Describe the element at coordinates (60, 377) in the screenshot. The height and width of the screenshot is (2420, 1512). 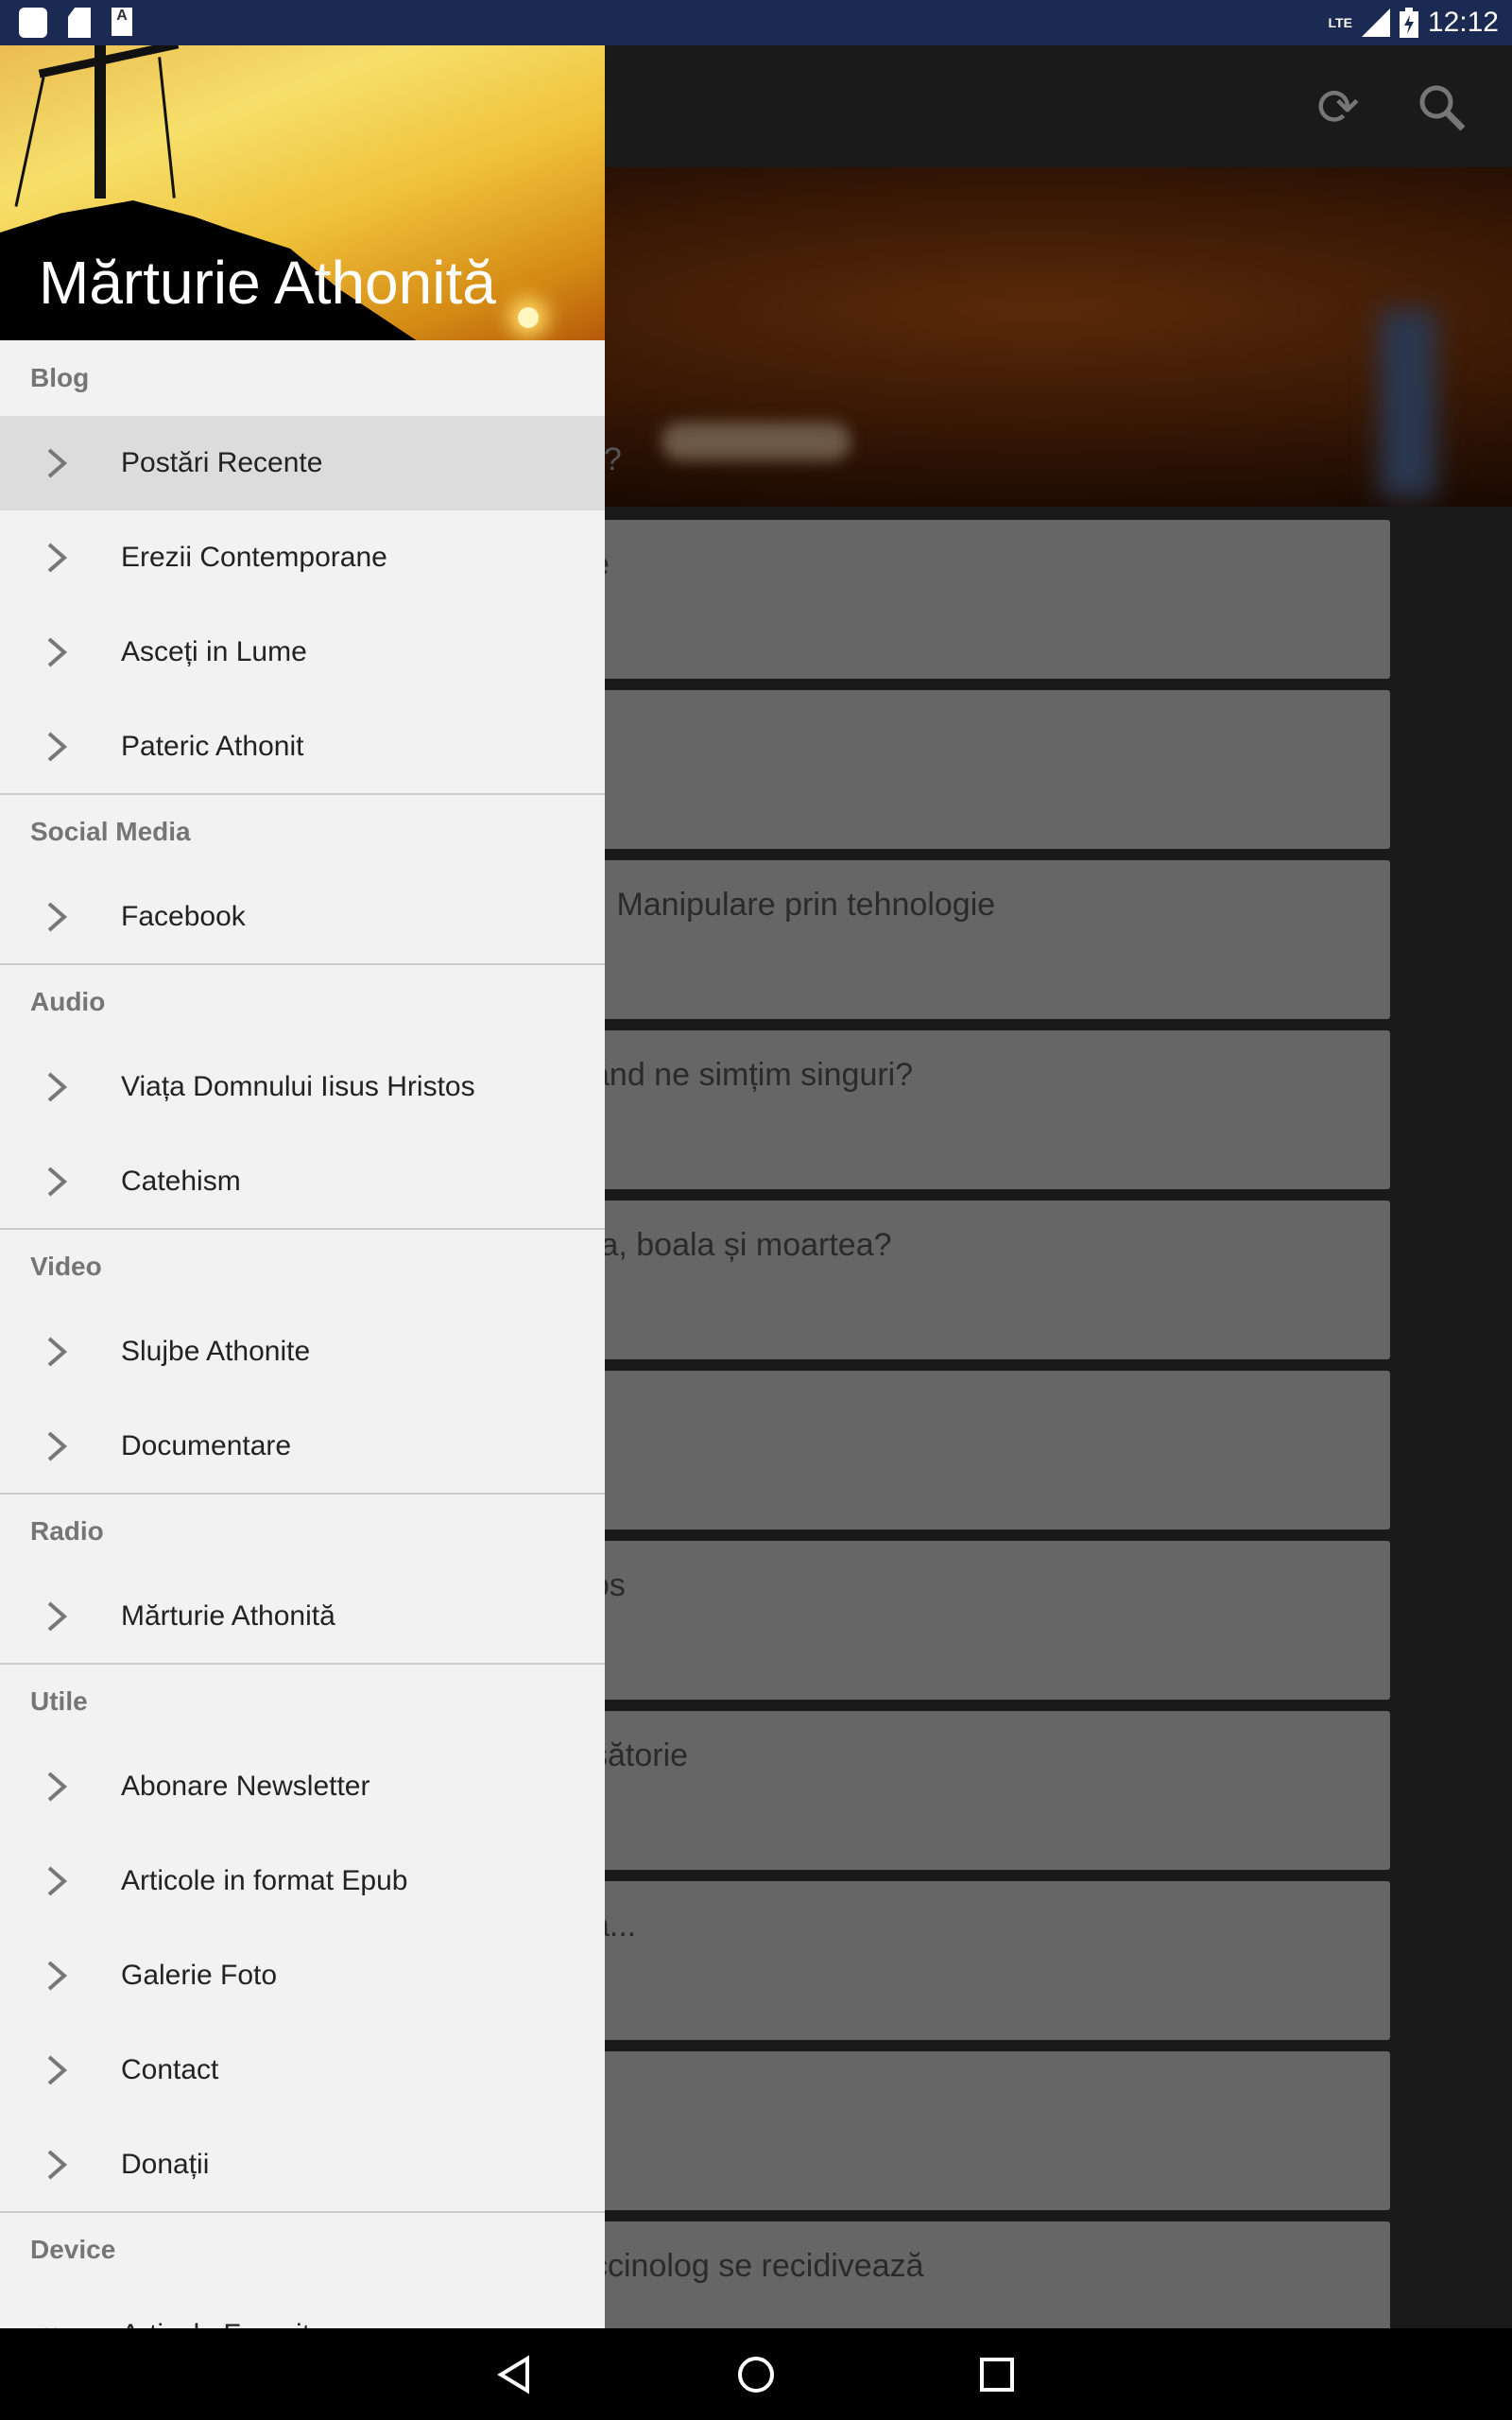
I see `section-header: Blog` at that location.